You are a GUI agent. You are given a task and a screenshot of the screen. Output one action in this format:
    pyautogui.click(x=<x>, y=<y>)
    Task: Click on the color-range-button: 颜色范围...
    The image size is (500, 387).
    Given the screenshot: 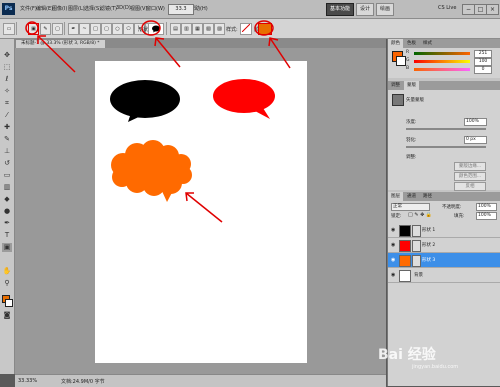 What is the action you would take?
    pyautogui.click(x=470, y=176)
    